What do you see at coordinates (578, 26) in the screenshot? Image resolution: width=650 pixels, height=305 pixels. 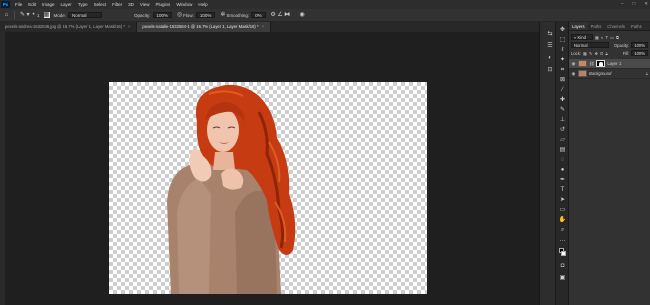 I see `tab-layers: Layers` at bounding box center [578, 26].